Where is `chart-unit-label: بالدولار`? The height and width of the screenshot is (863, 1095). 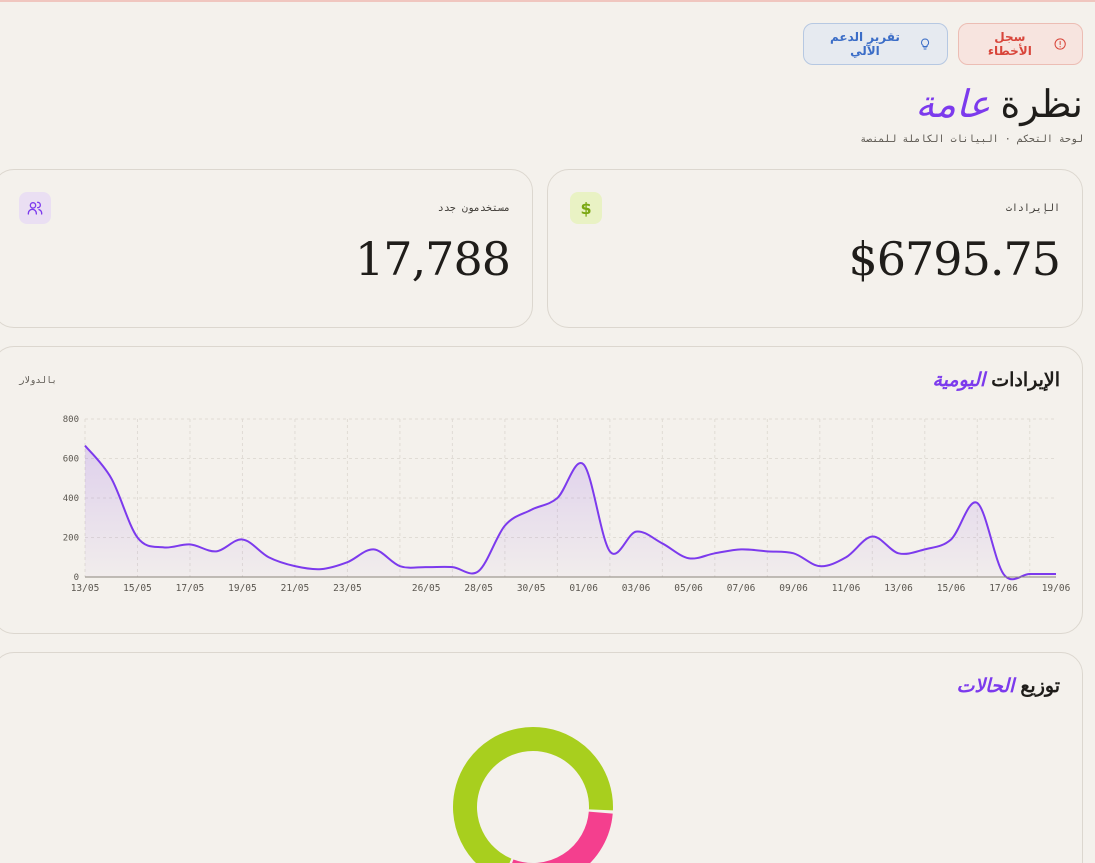
chart-unit-label: بالدولار is located at coordinates (38, 381).